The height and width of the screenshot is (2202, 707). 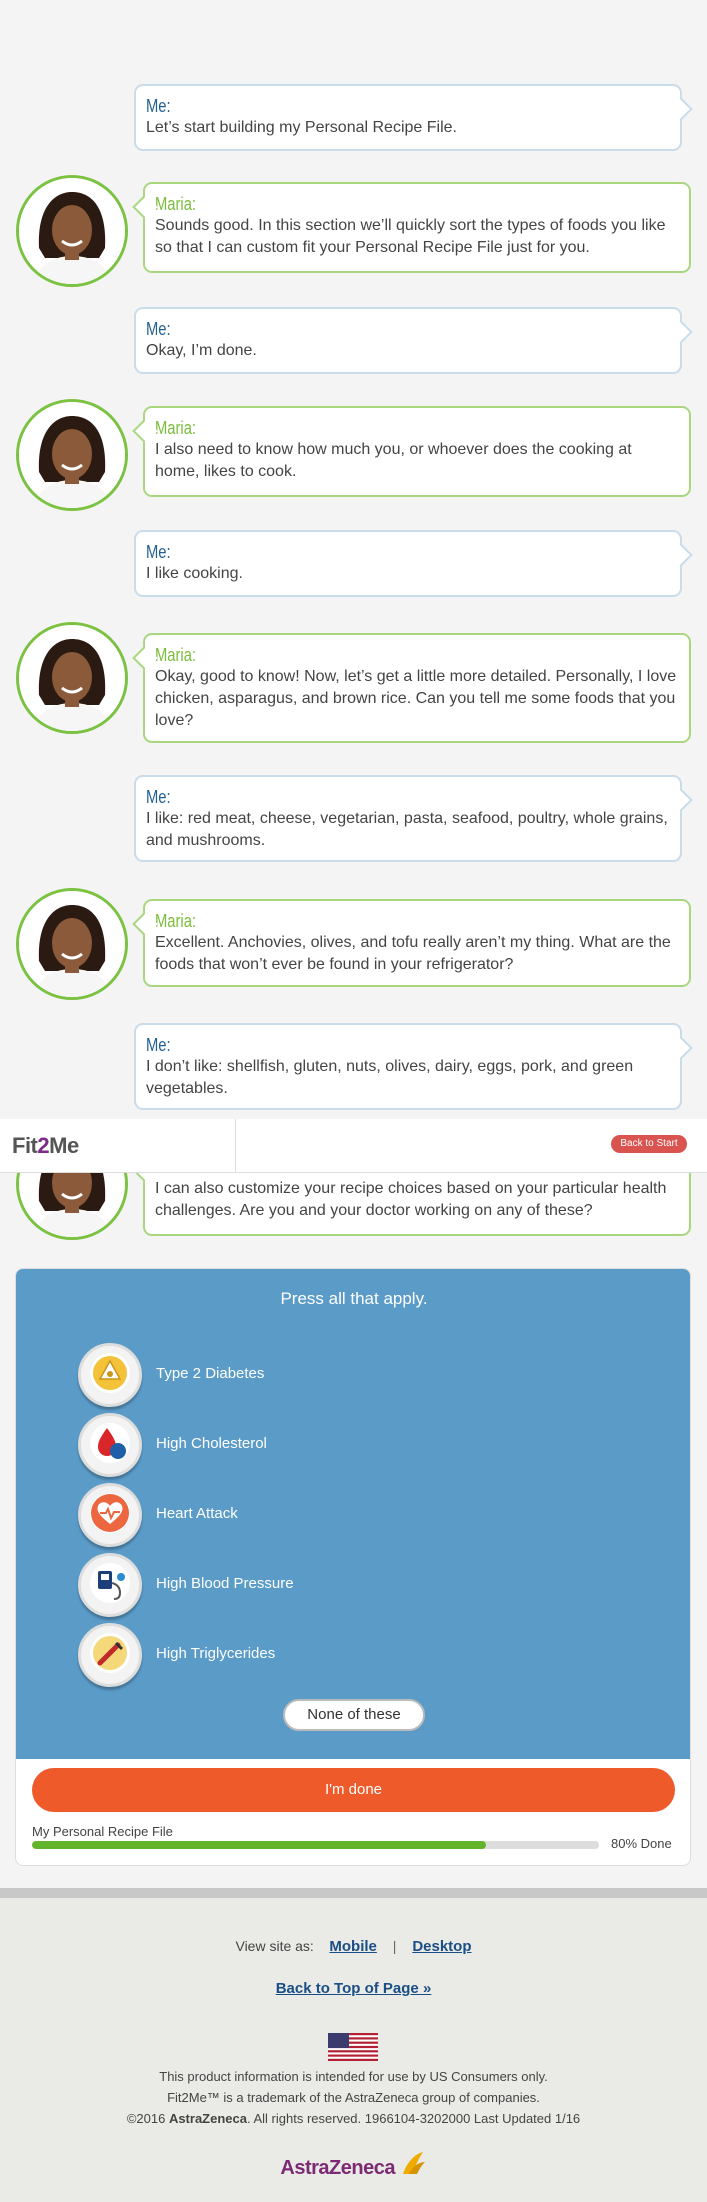 I want to click on logo-fit: Fit, so click(x=25, y=1145).